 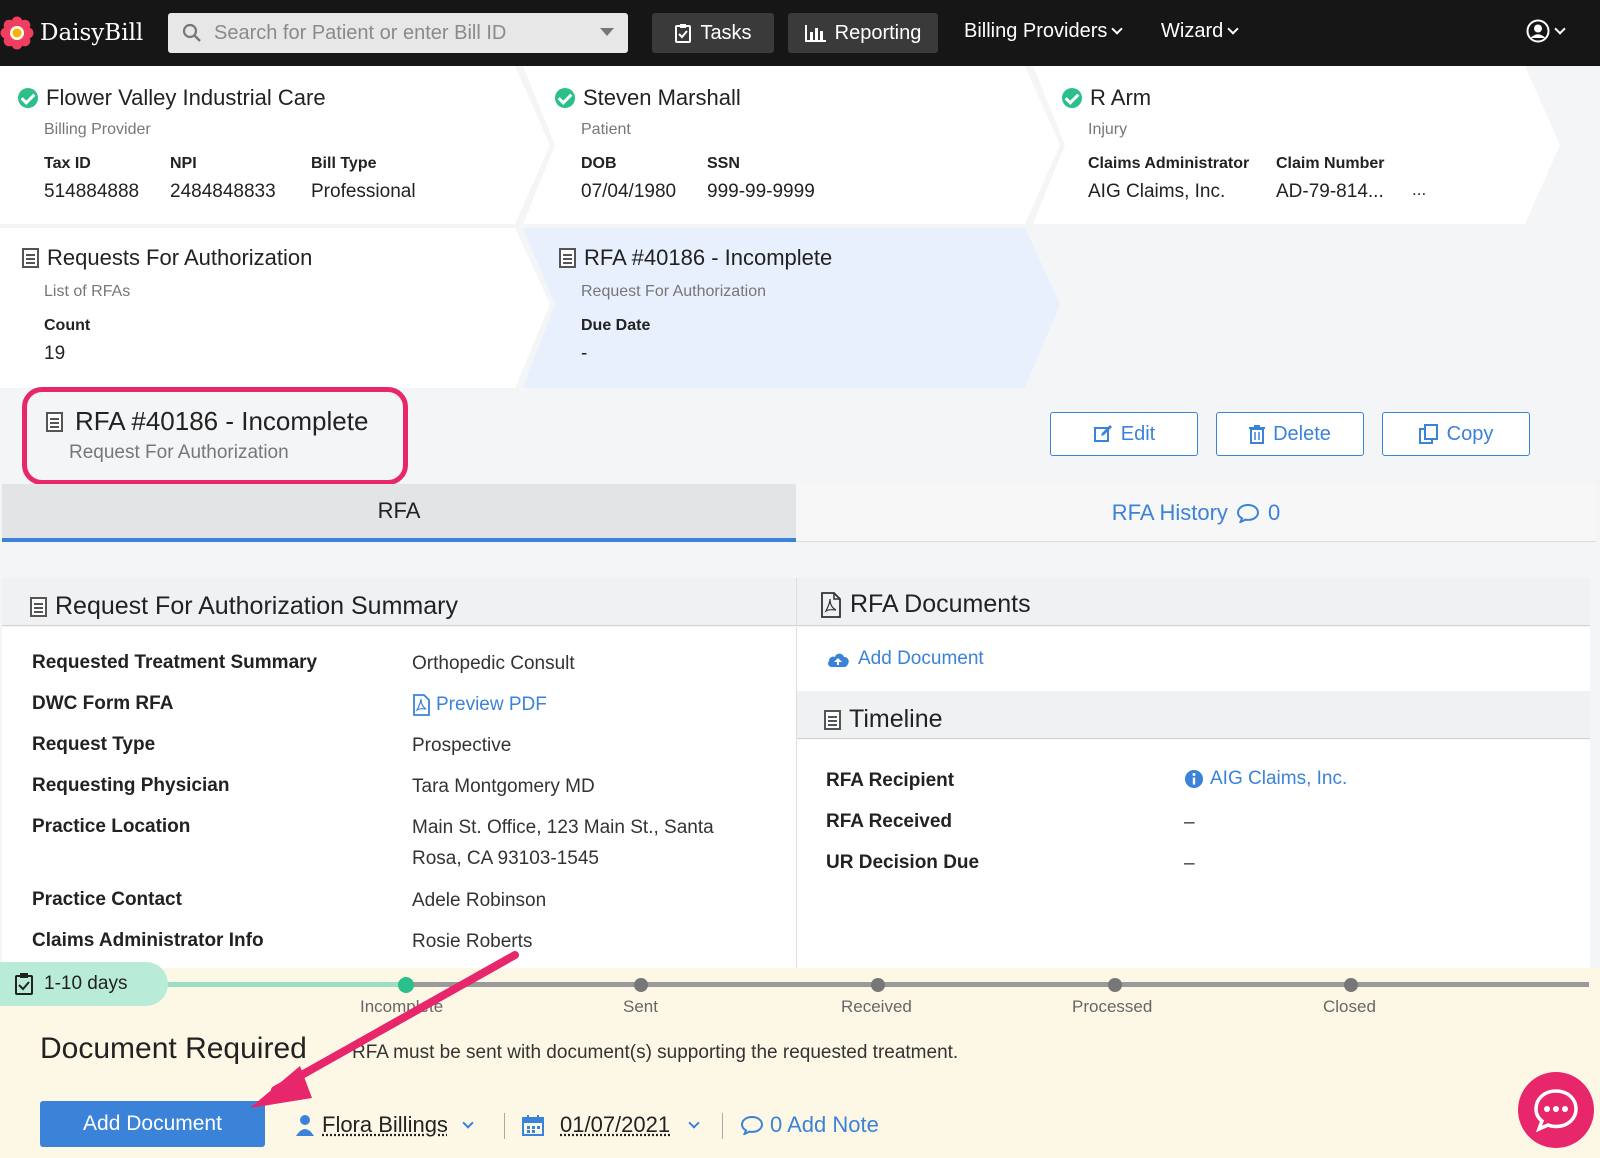 I want to click on annotation-arrow, so click(x=384, y=1029).